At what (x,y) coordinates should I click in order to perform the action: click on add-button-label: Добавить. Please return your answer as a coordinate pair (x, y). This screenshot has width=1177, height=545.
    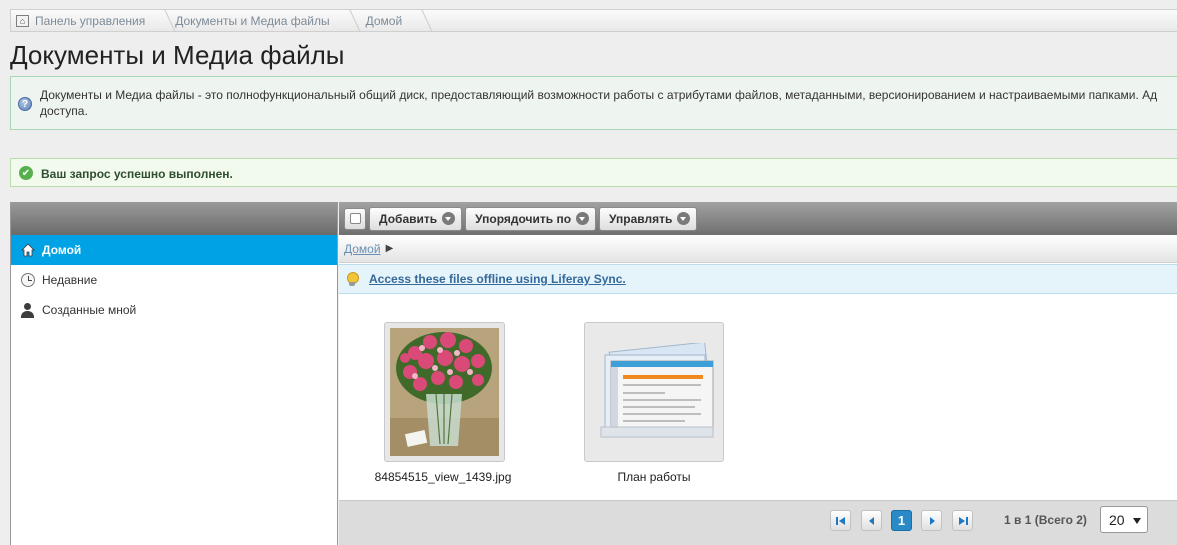
    Looking at the image, I should click on (408, 218).